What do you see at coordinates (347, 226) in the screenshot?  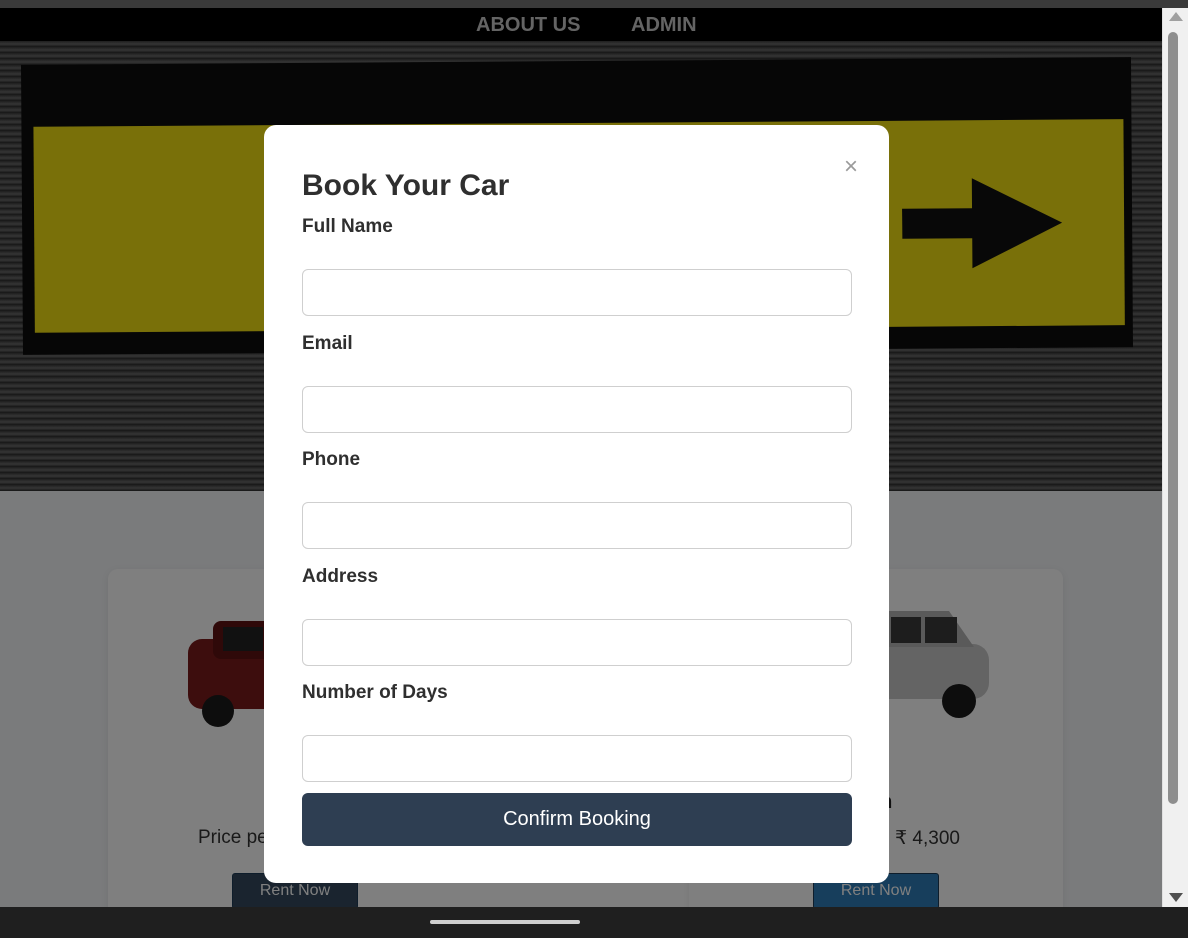 I see `full-name-label: Full Name` at bounding box center [347, 226].